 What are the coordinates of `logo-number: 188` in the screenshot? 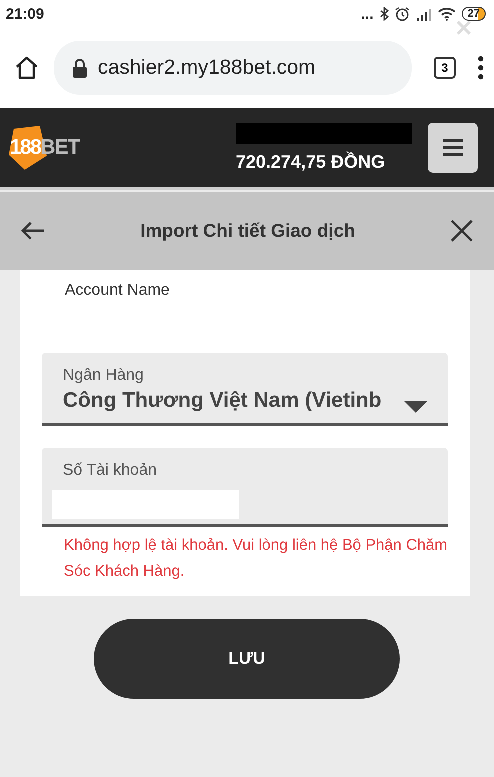 It's located at (25, 148).